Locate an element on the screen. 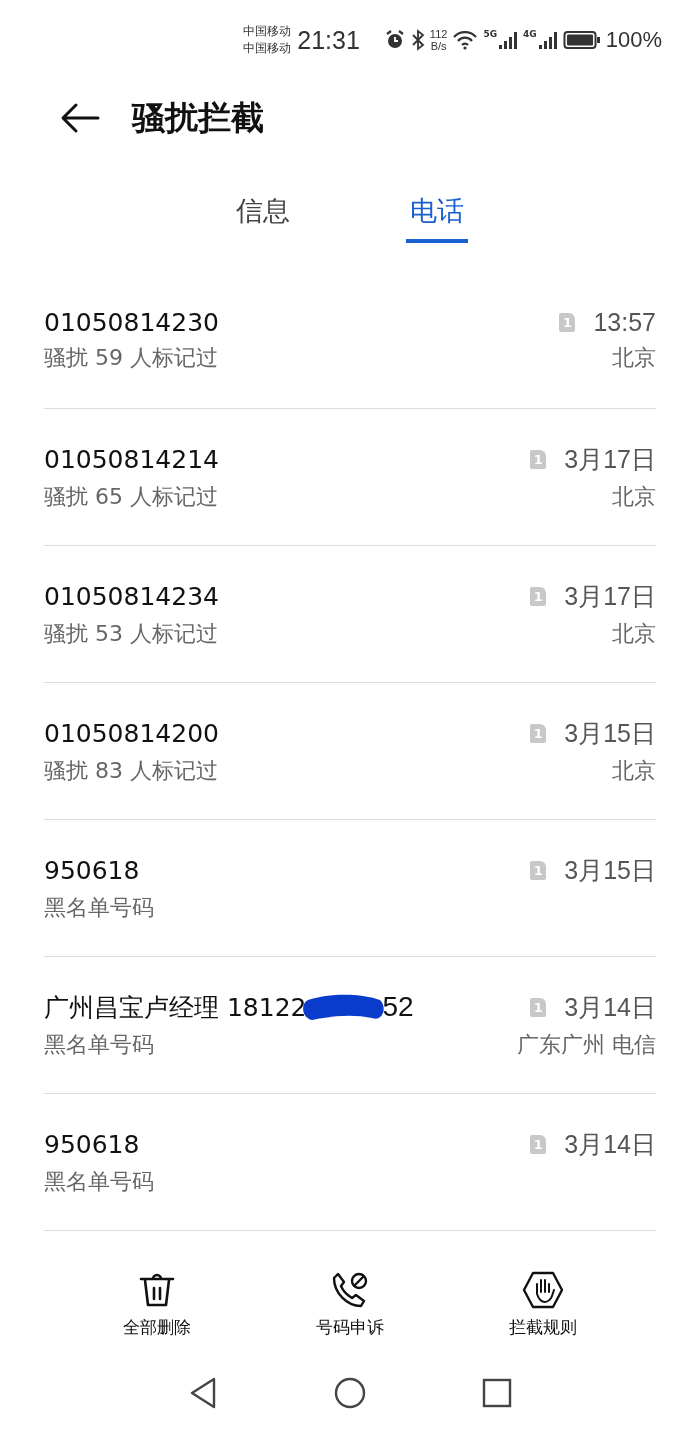  back-arrow-icon is located at coordinates (80, 118).